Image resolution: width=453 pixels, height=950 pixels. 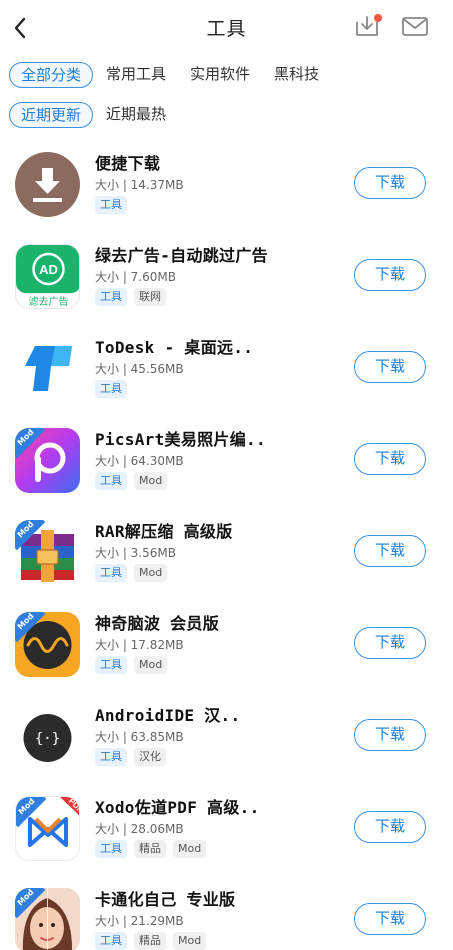 I want to click on app-size: 大小 | 45.56MB, so click(x=139, y=369).